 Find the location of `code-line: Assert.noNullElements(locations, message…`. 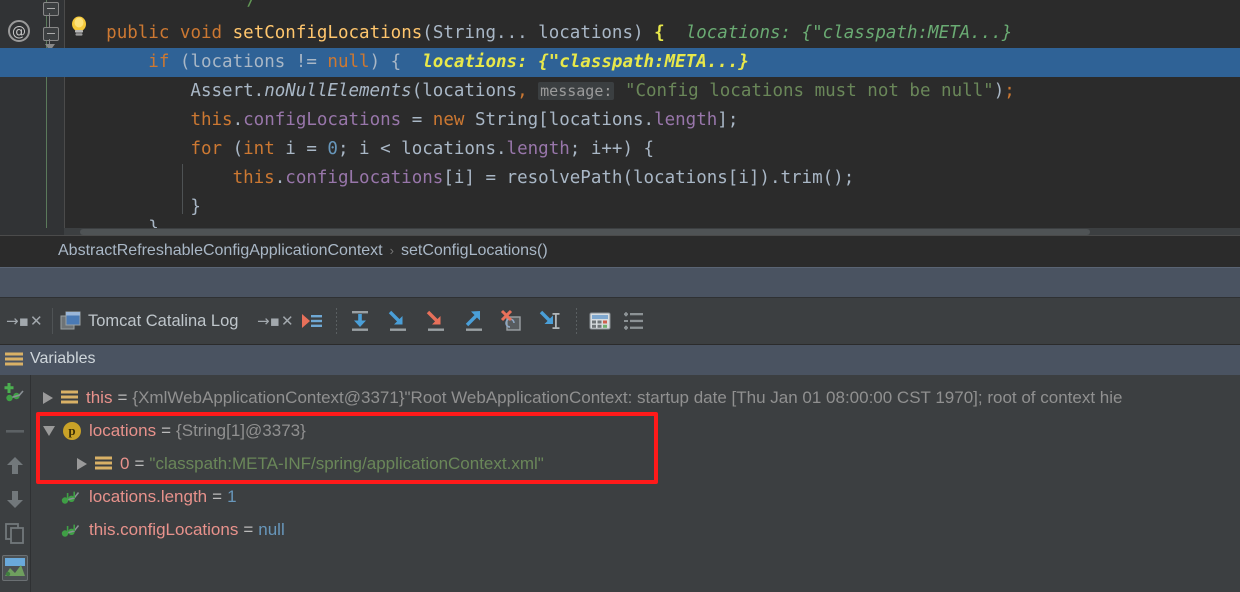

code-line: Assert.noNullElements(locations, message… is located at coordinates (652, 91).